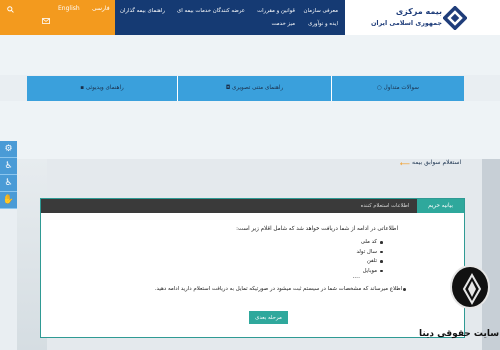 The width and height of the screenshot is (500, 350). I want to click on logo-title: بیمه مرکزی, so click(418, 11).